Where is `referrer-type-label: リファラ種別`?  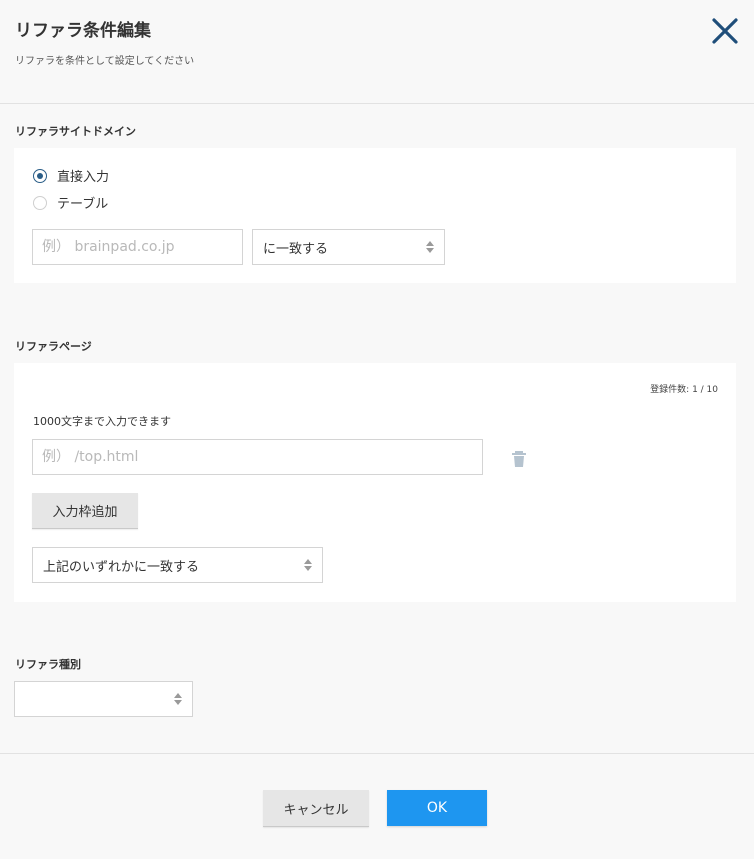 referrer-type-label: リファラ種別 is located at coordinates (48, 664).